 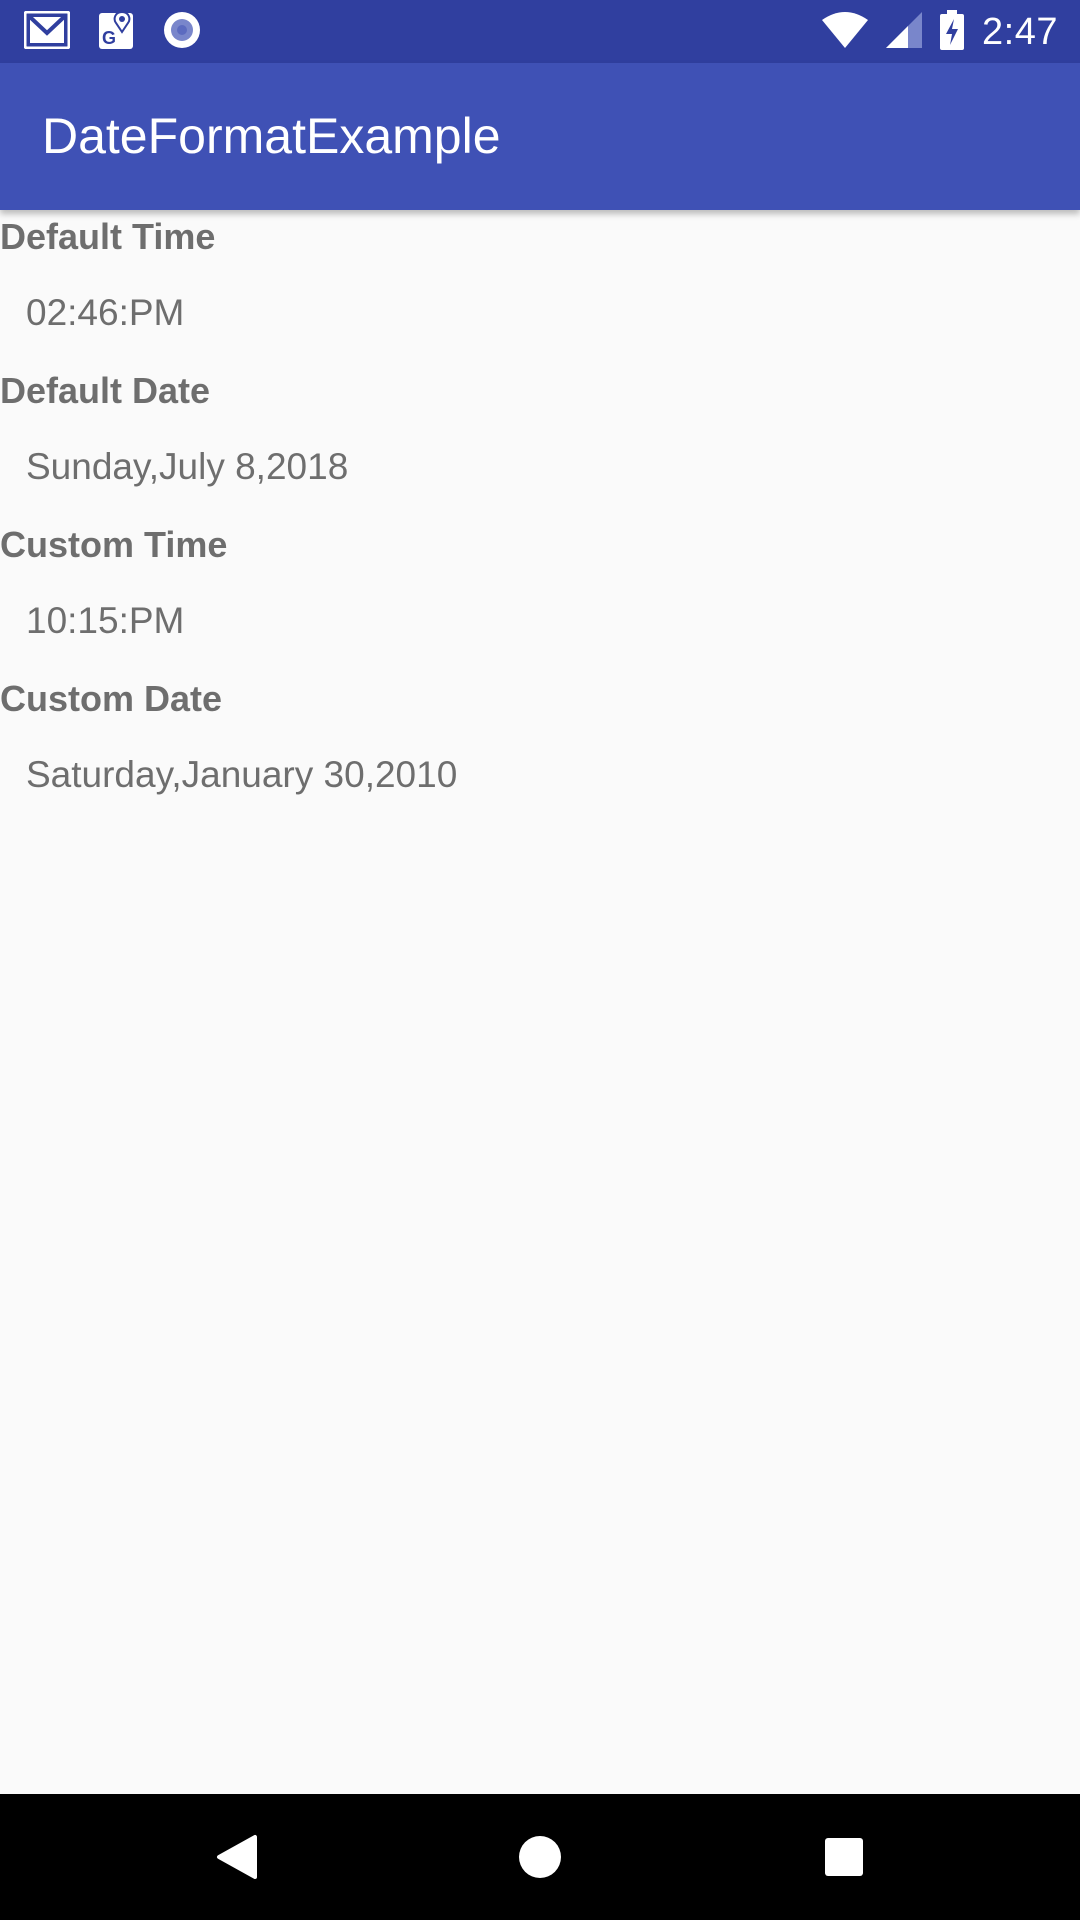 What do you see at coordinates (105, 312) in the screenshot?
I see `field-value: 02:46:PM` at bounding box center [105, 312].